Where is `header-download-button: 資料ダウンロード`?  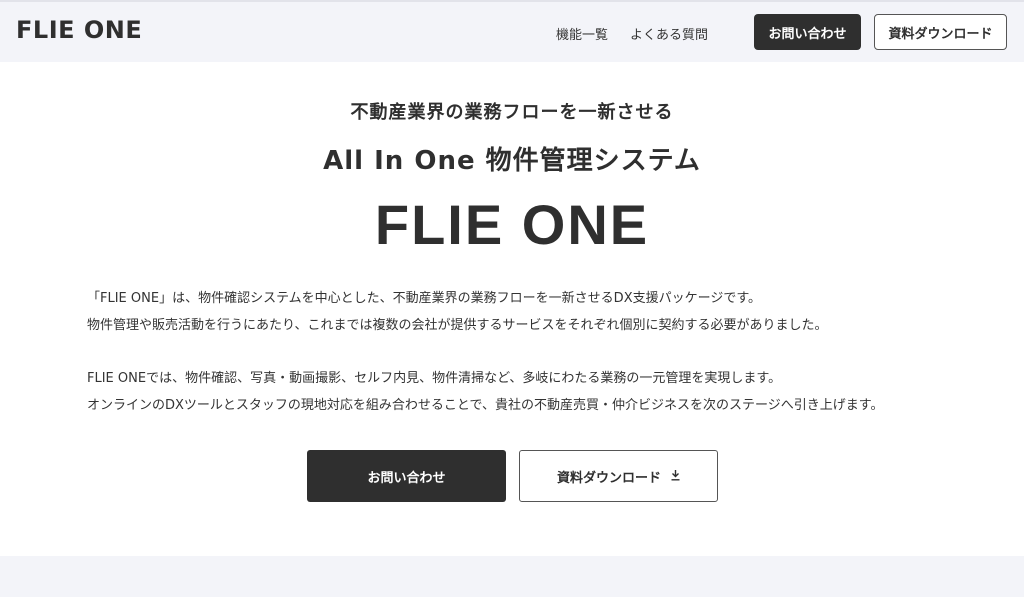
header-download-button: 資料ダウンロード is located at coordinates (940, 32).